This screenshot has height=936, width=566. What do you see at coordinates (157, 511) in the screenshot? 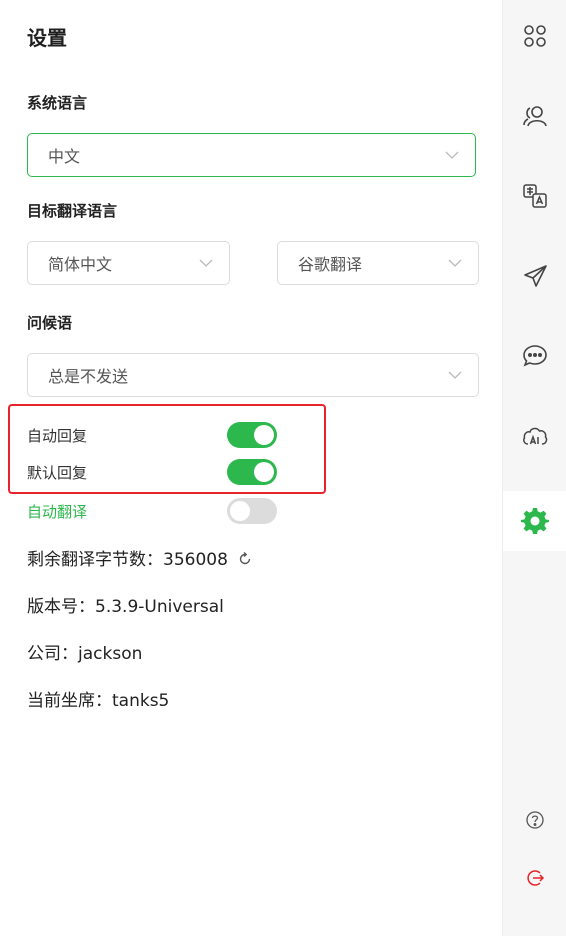
I see `auto-translate-row: 自动翻译` at bounding box center [157, 511].